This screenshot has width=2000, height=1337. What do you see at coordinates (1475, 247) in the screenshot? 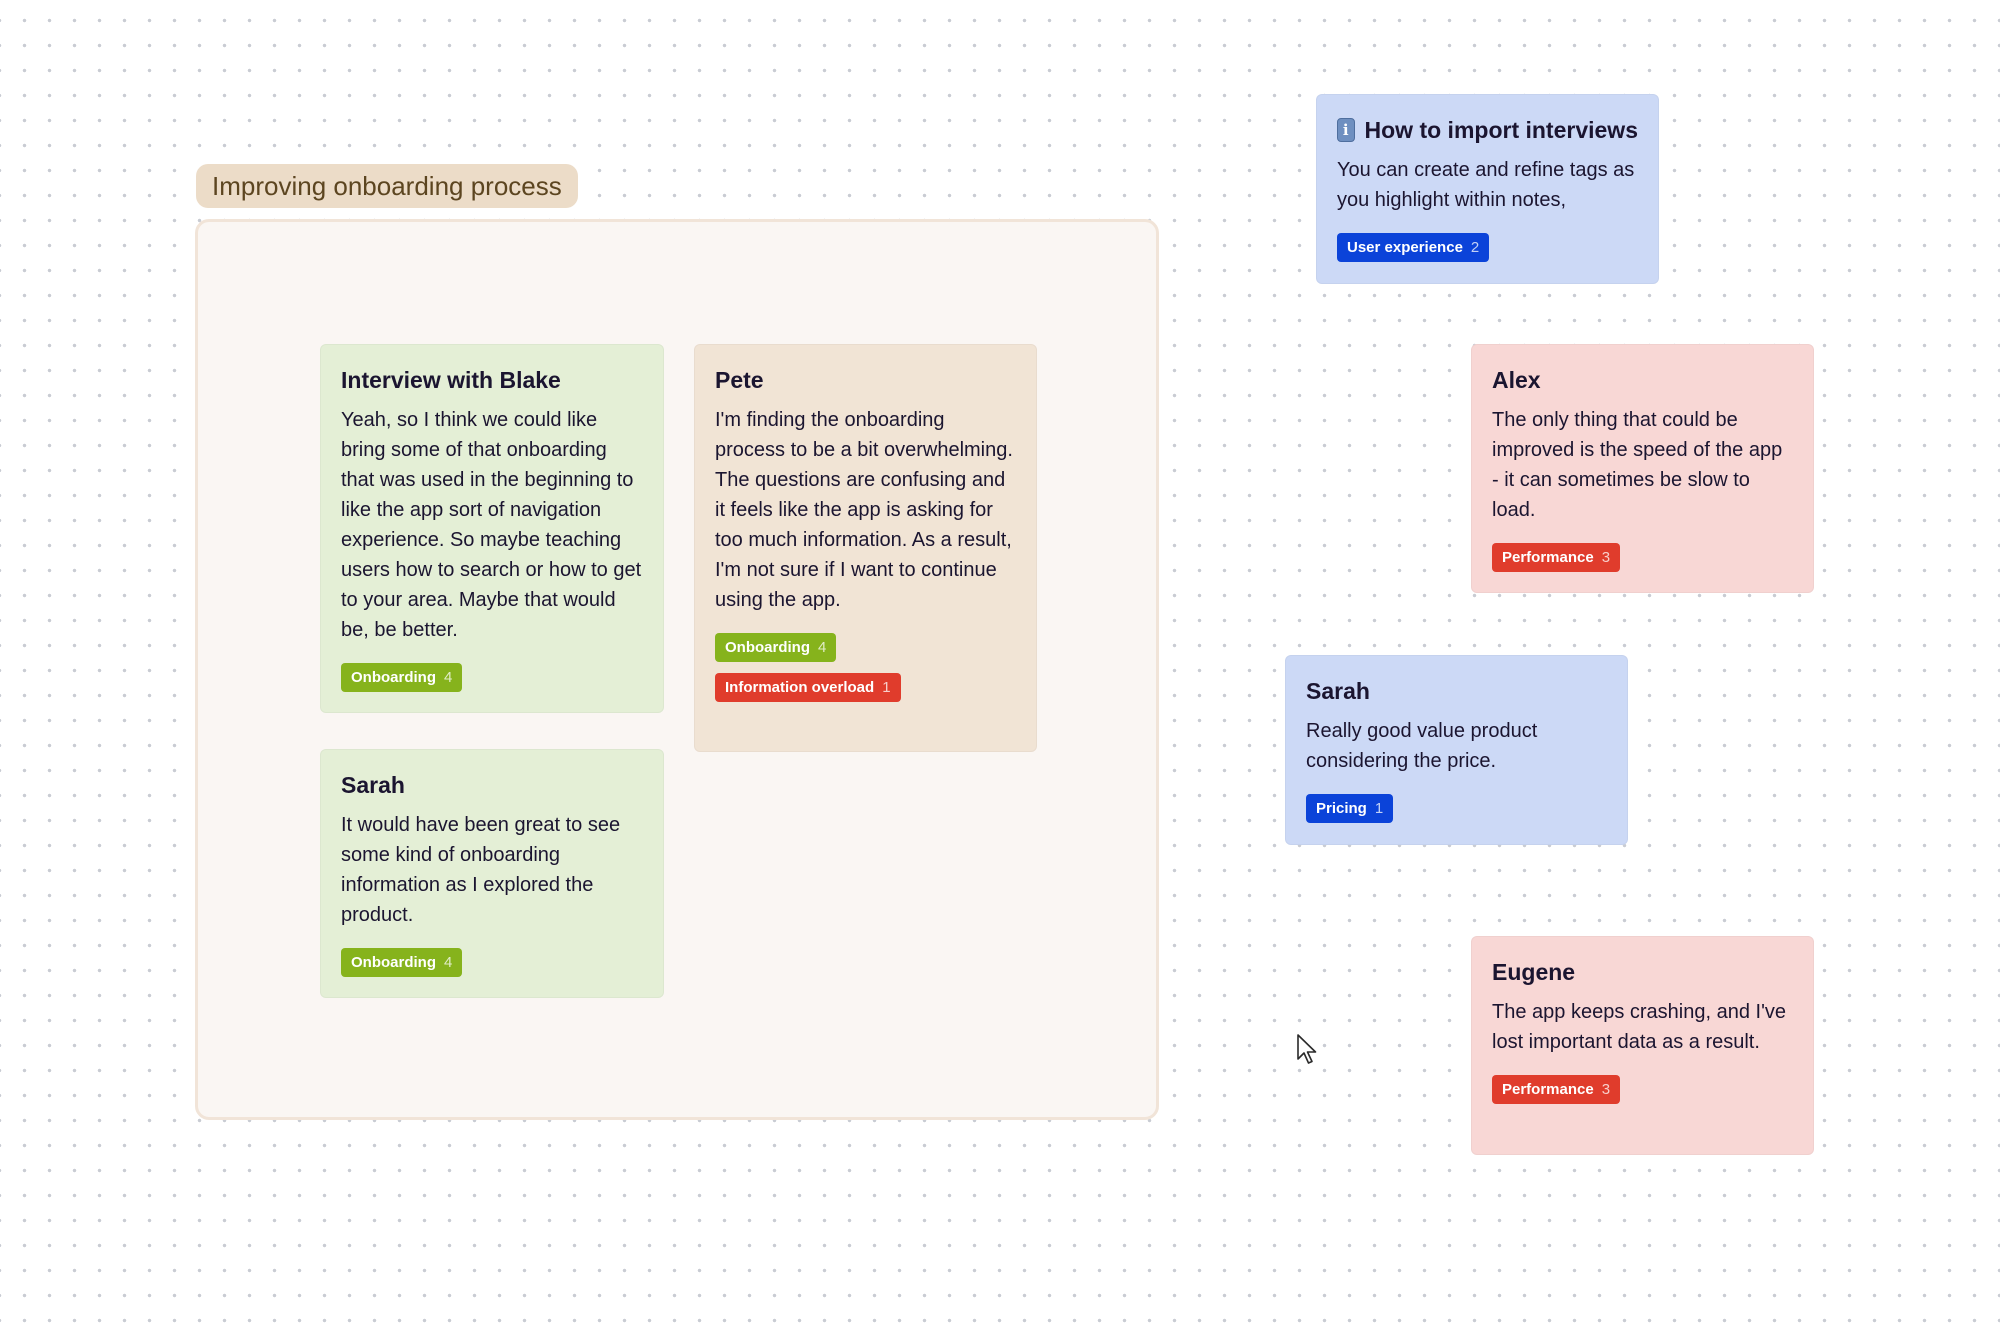
I see `tag-count: 2` at bounding box center [1475, 247].